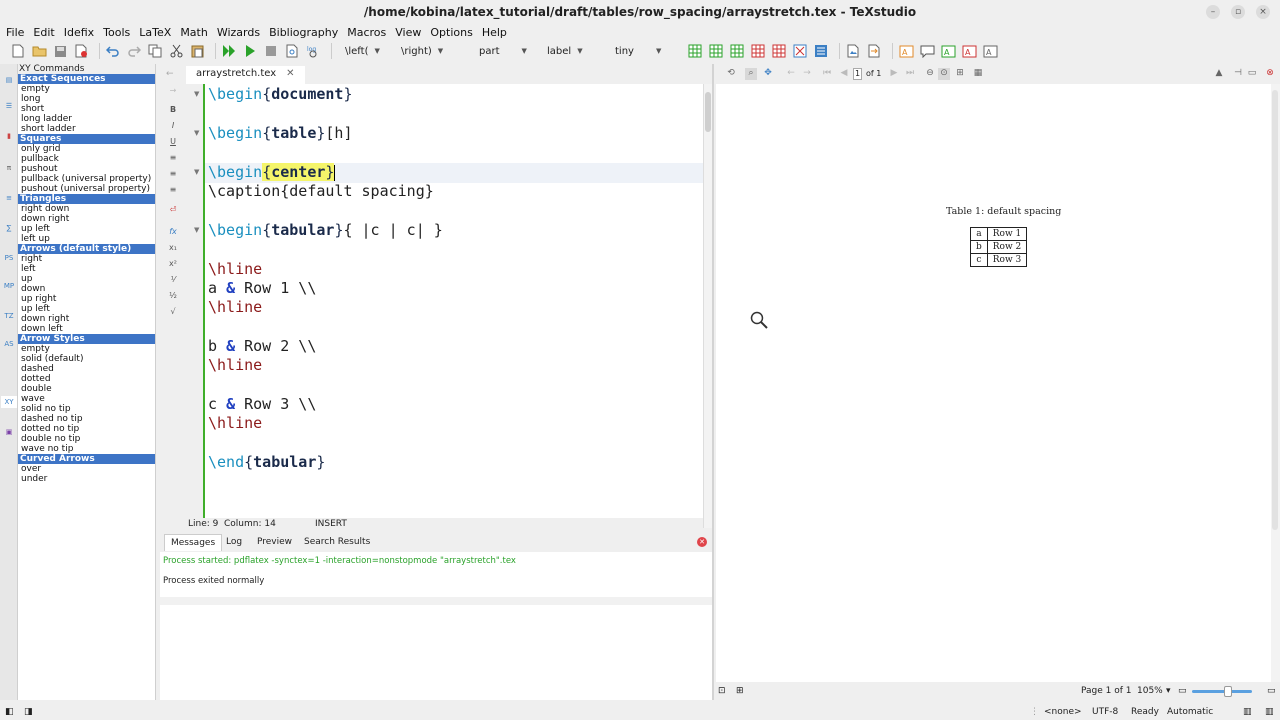 The image size is (1280, 720). I want to click on underline-icon: U, so click(173, 143).